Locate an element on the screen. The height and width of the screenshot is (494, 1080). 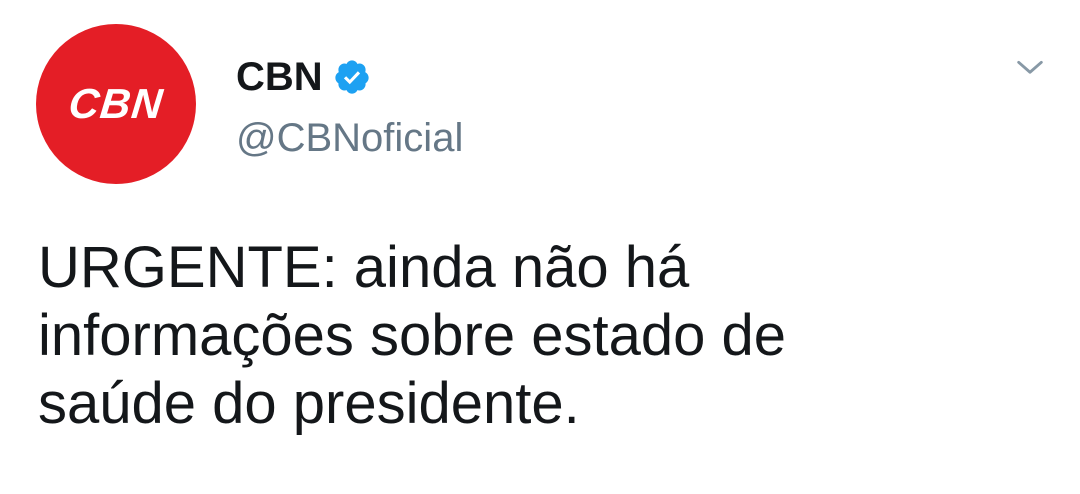
author-handle: @CBNoficial is located at coordinates (349, 138).